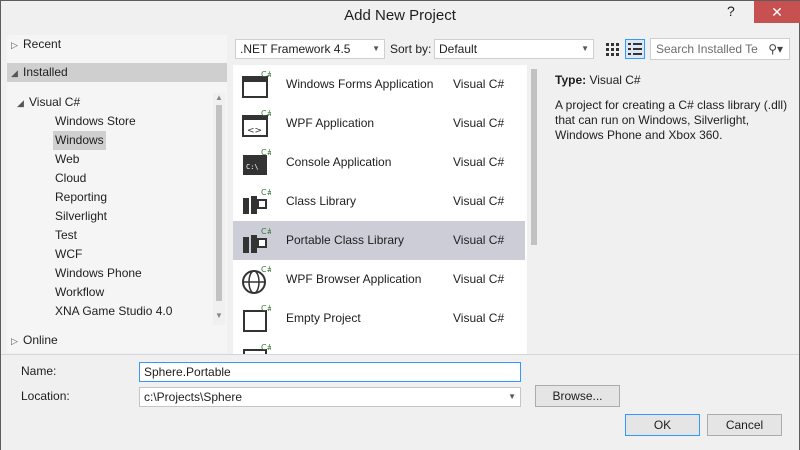 This screenshot has width=800, height=450. I want to click on tree-scroll-thumb, so click(219, 203).